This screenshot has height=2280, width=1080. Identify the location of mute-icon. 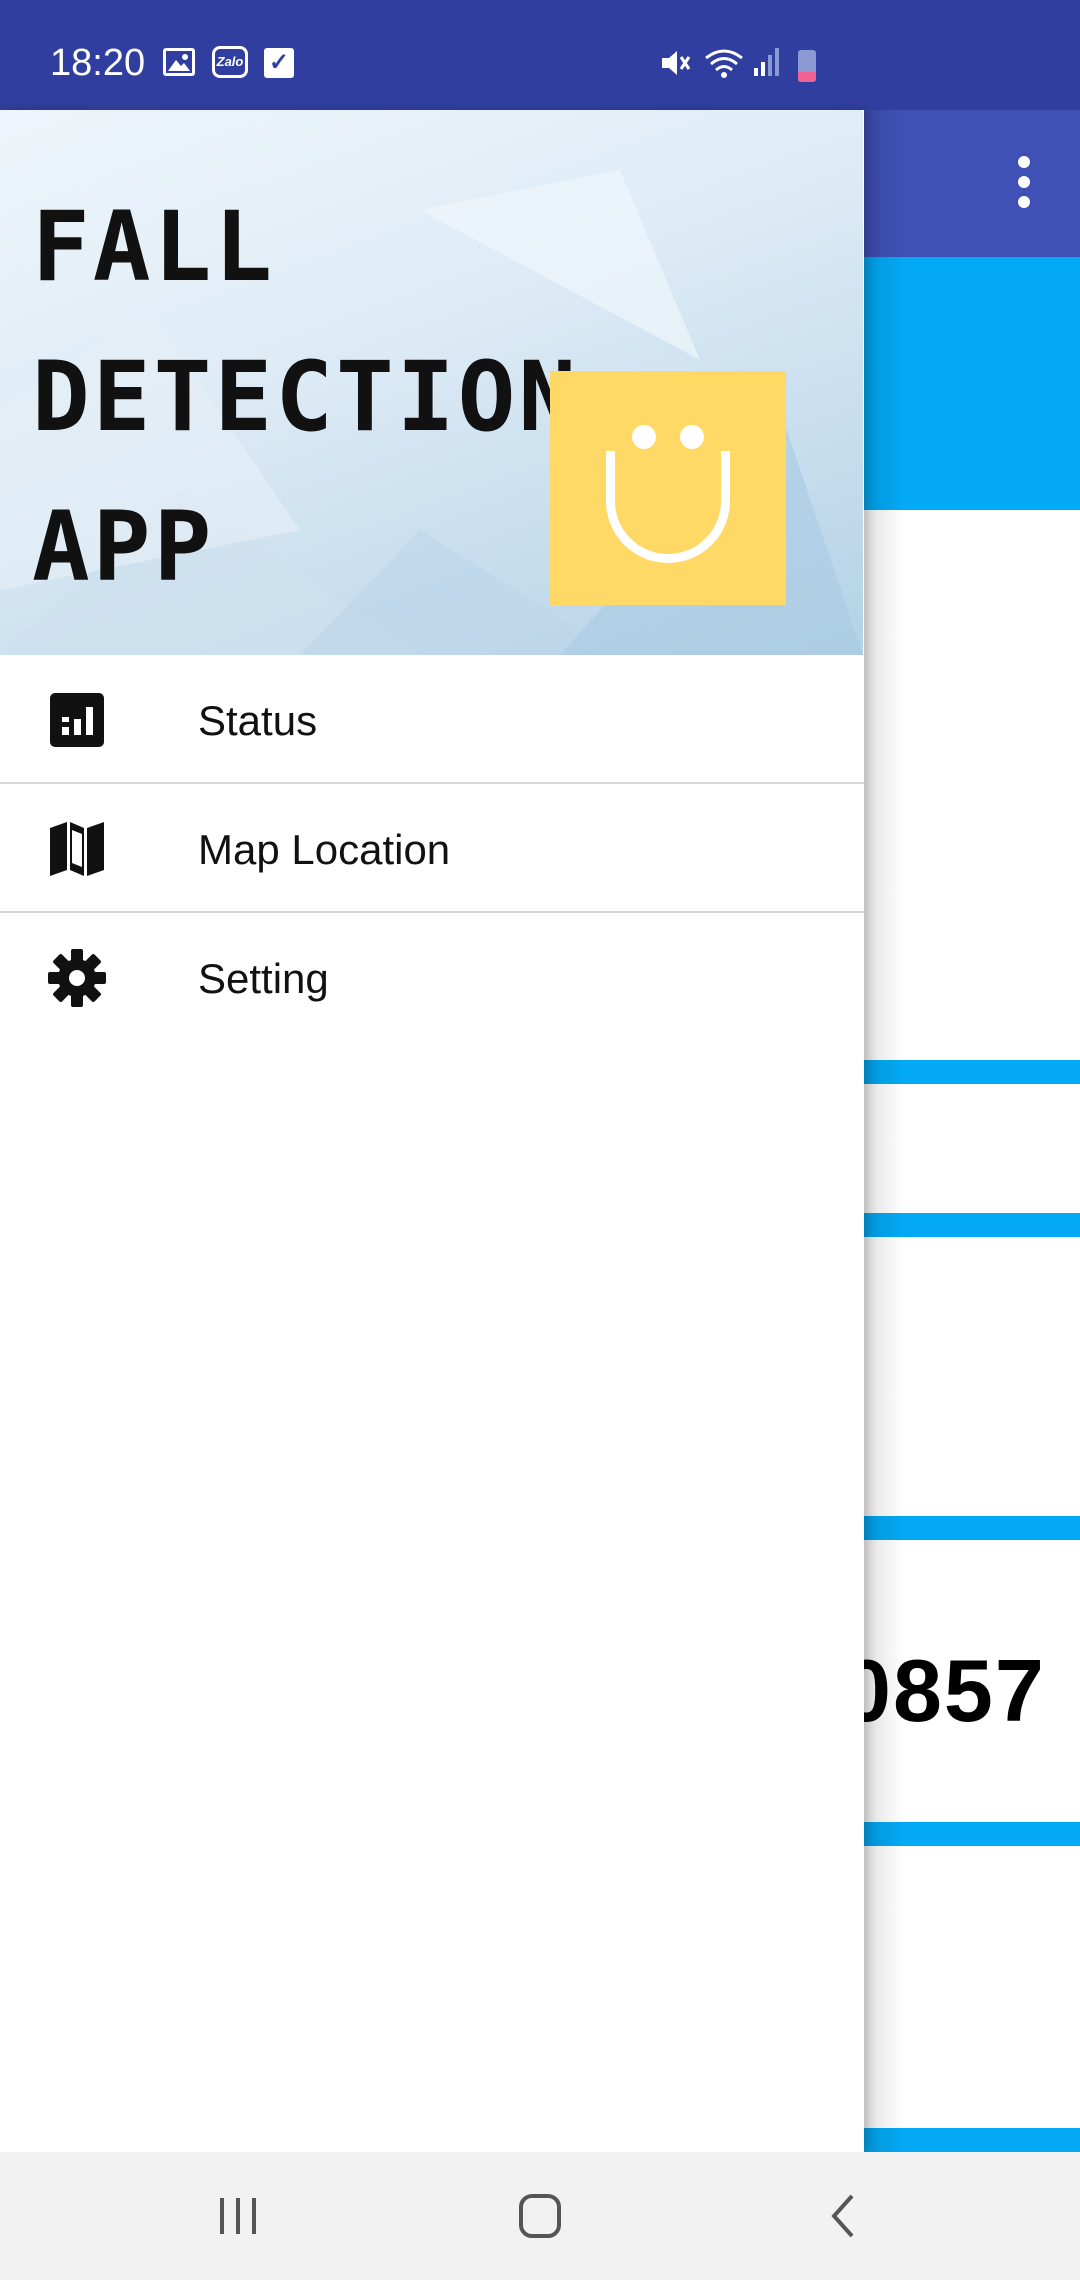
(675, 67).